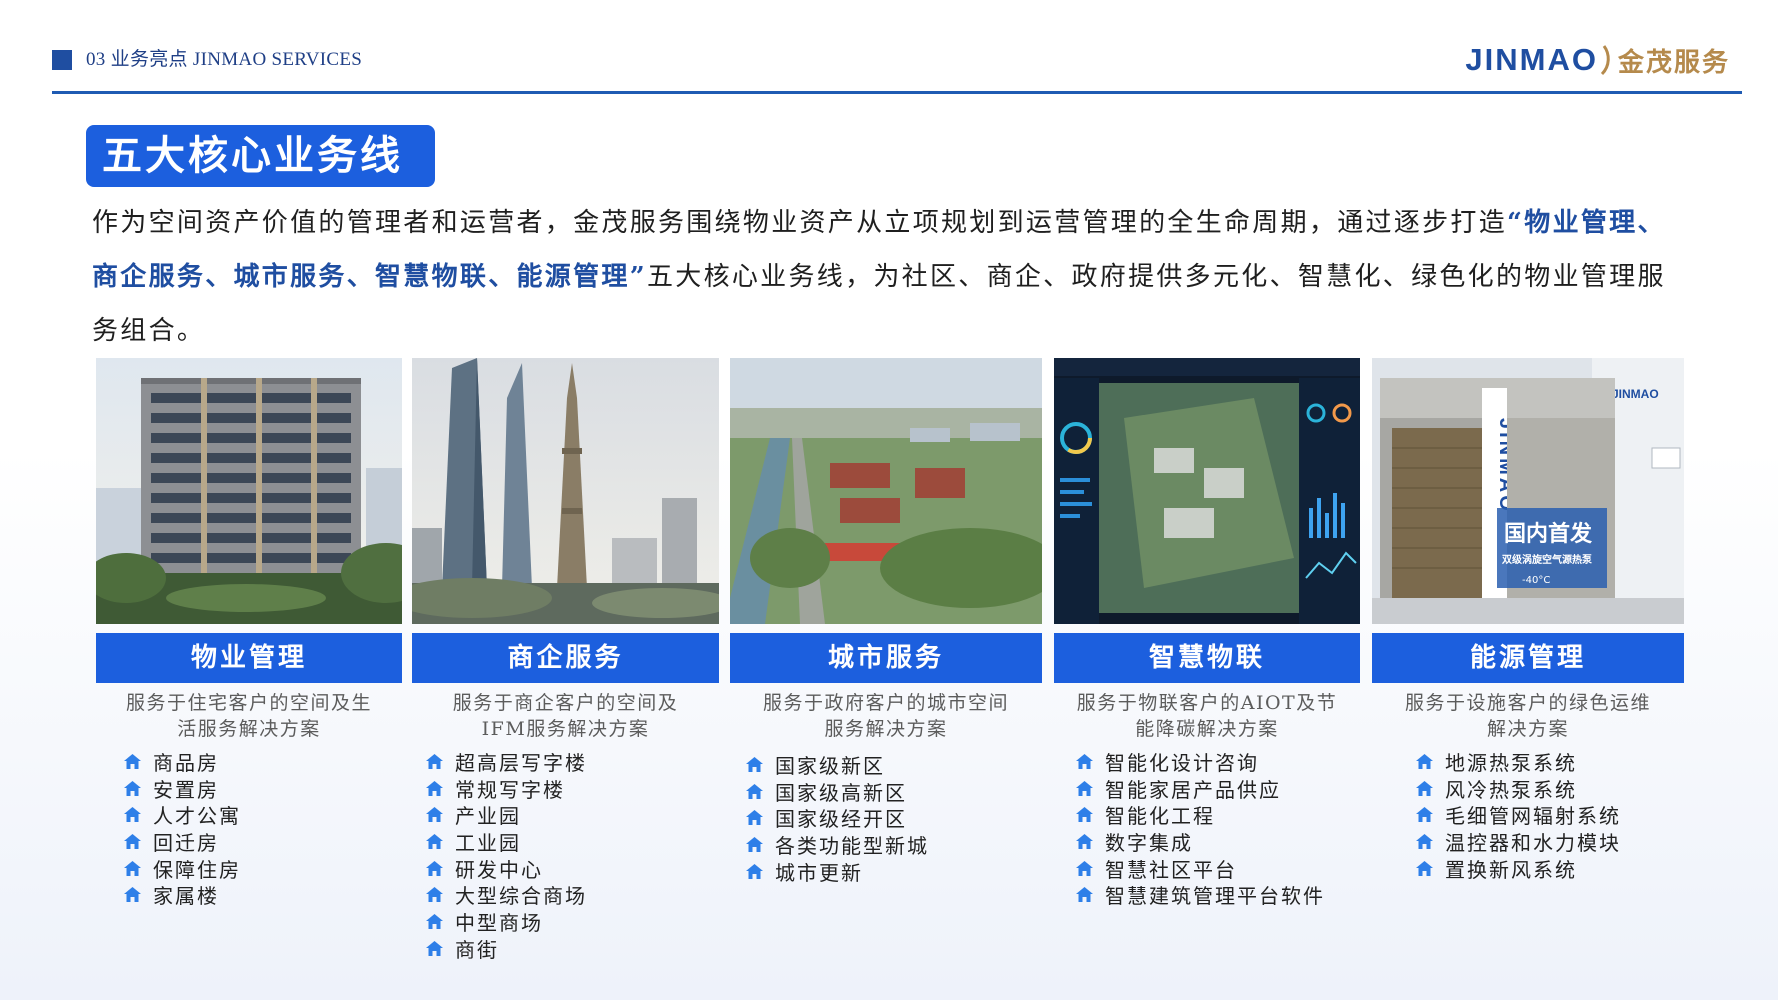  I want to click on list-item: 智慧社区平台, so click(1200, 868).